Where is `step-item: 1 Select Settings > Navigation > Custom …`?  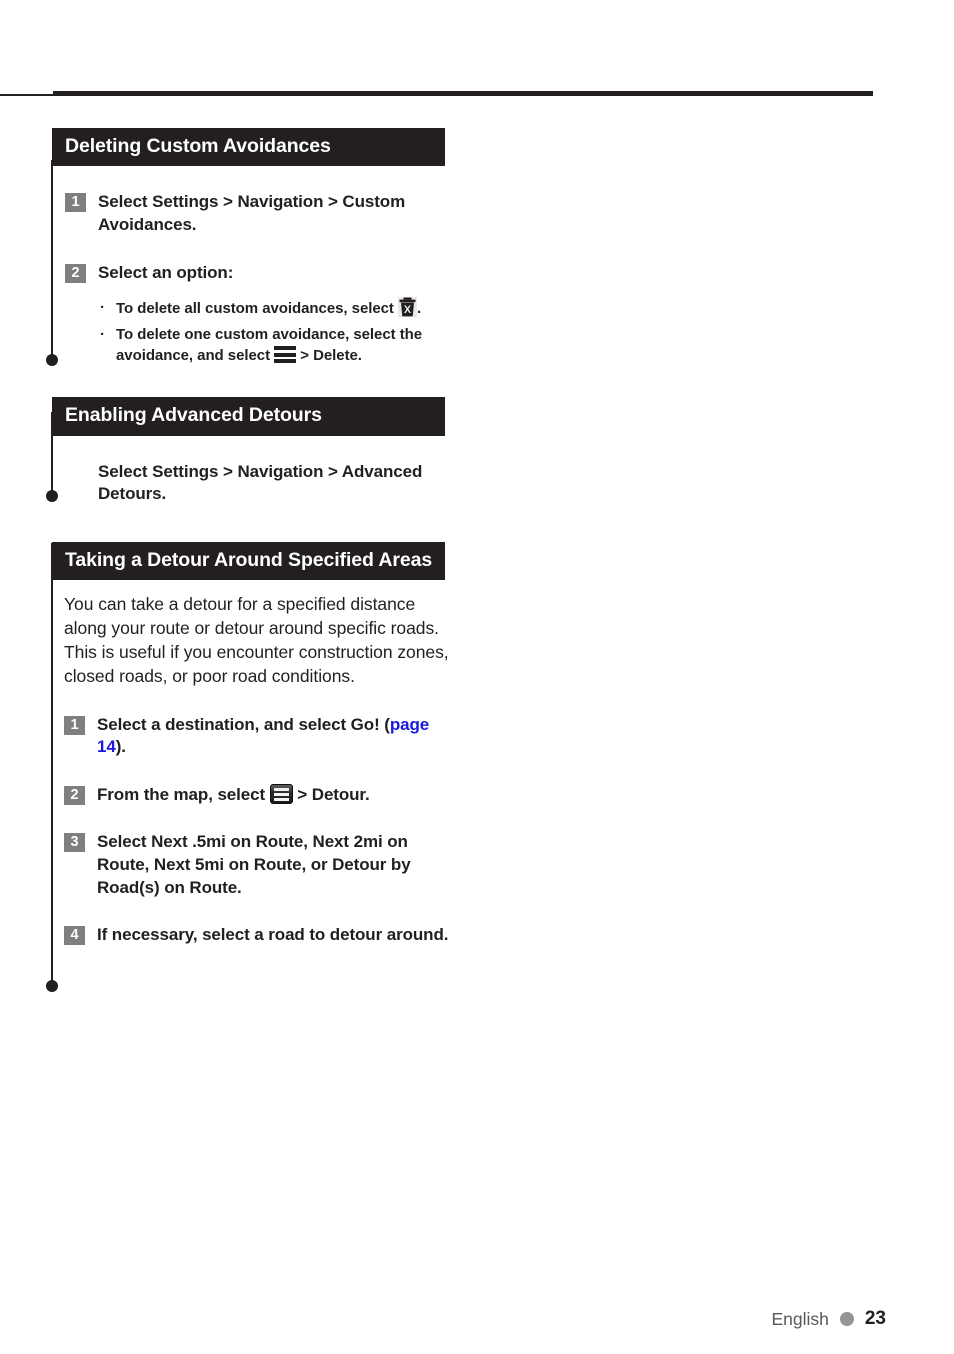
step-item: 1 Select Settings > Navigation > Custom … is located at coordinates (258, 213).